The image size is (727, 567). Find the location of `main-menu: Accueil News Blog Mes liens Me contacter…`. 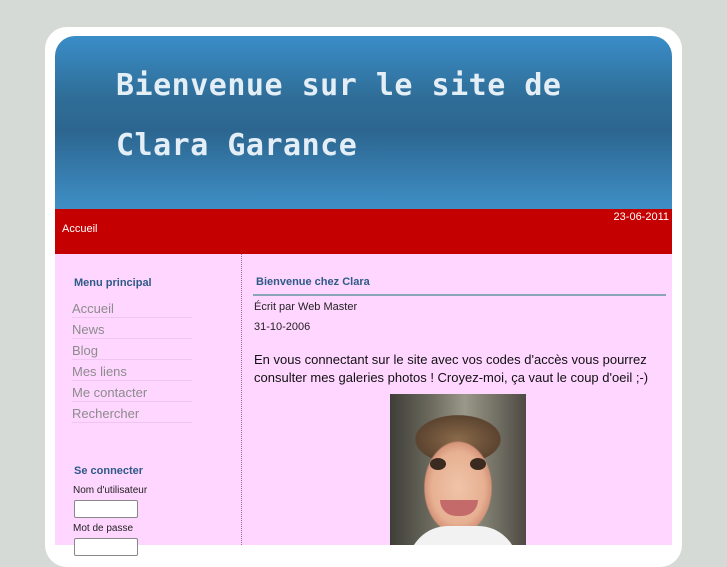

main-menu: Accueil News Blog Mes liens Me contacter… is located at coordinates (132, 361).